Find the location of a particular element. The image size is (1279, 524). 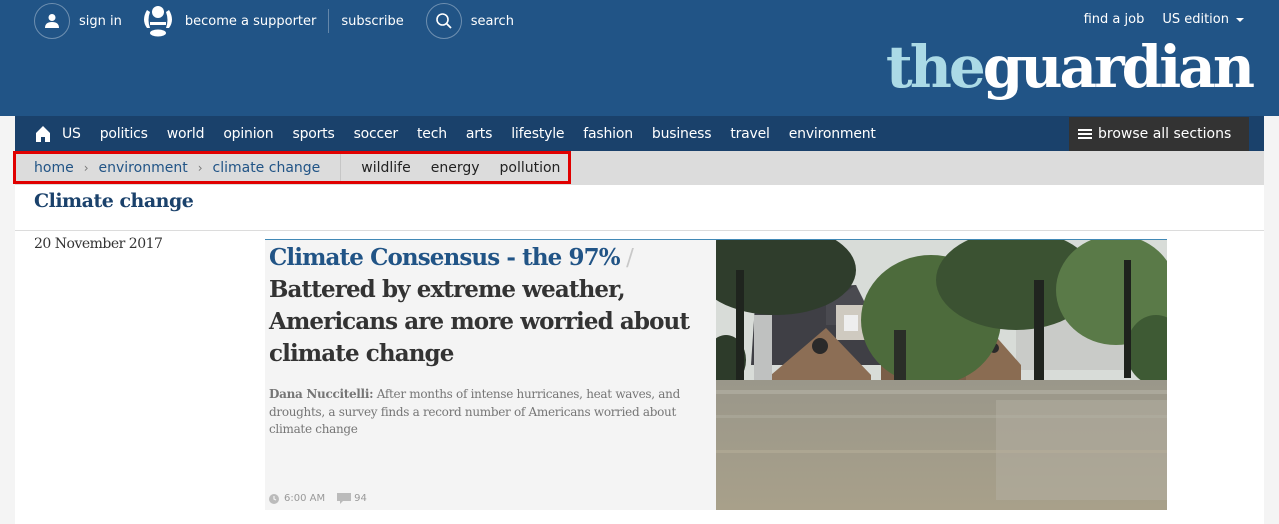

browse-all-sections-button: browse all sections is located at coordinates (1159, 134).